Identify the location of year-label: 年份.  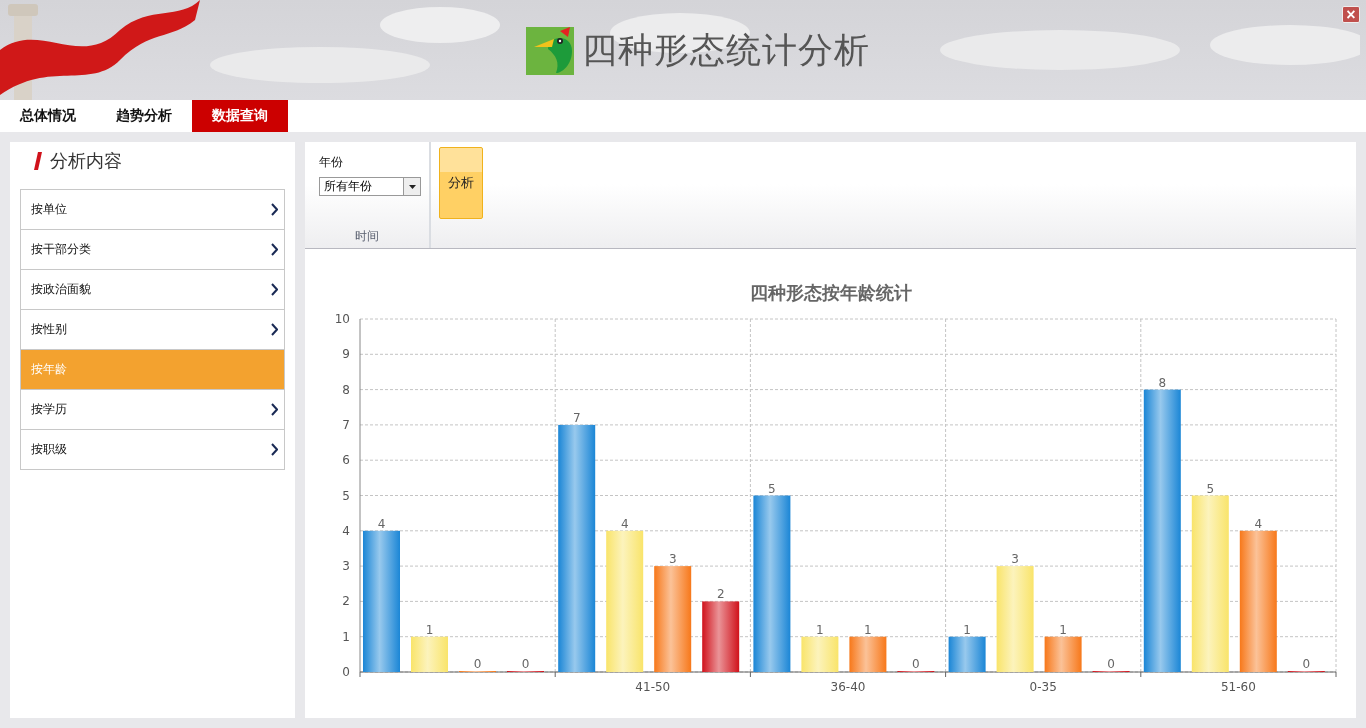
(331, 162).